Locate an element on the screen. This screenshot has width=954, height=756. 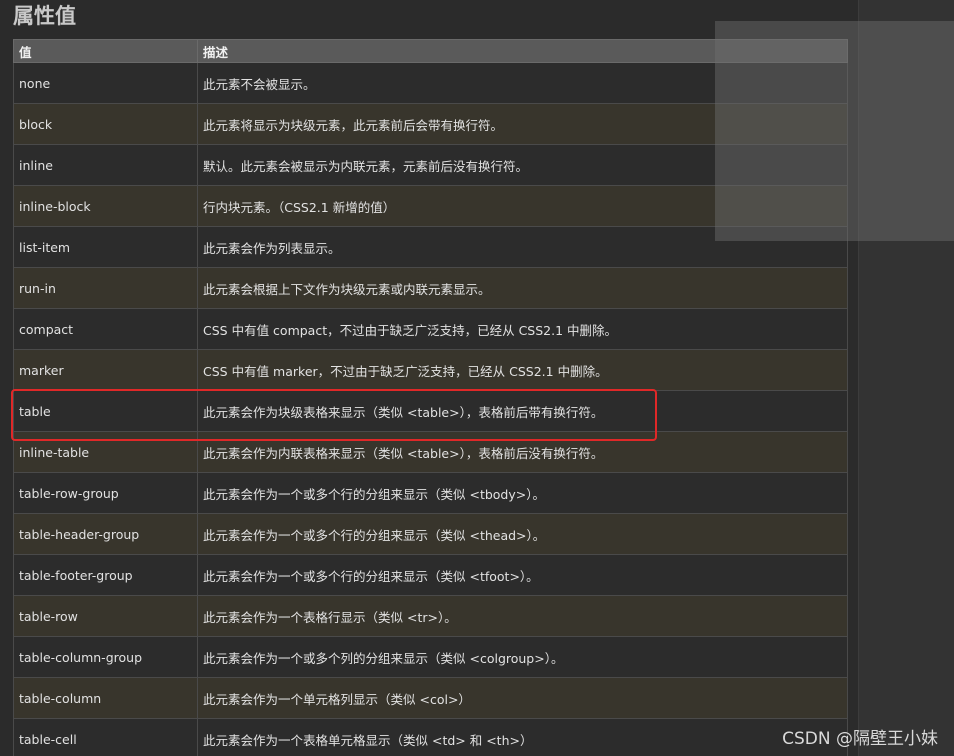
table-row: table-row 此元素会作为一个表格行显示（类似 <tr>）。 is located at coordinates (430, 616).